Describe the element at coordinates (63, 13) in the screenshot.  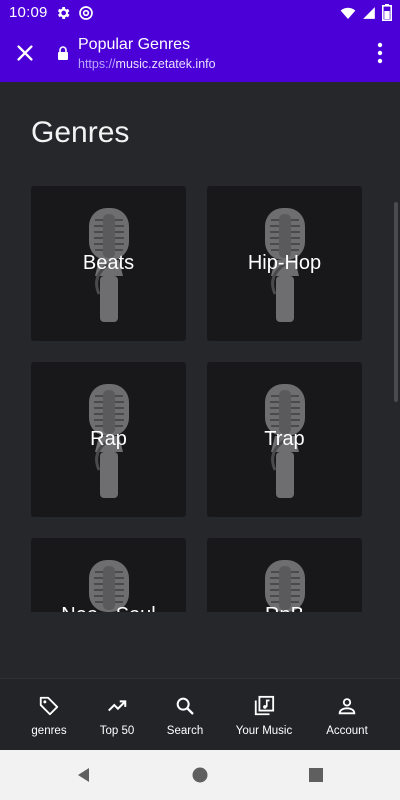
I see `settings-icon` at that location.